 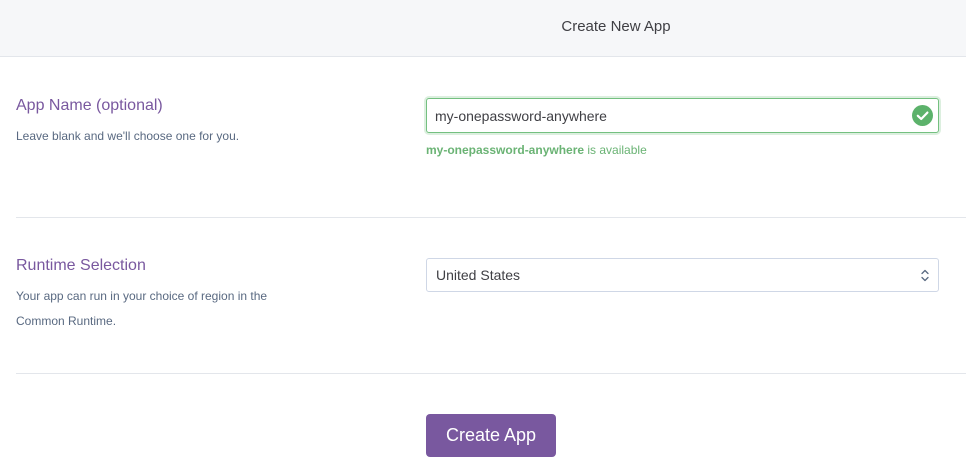 What do you see at coordinates (925, 275) in the screenshot?
I see `select-arrows-icon` at bounding box center [925, 275].